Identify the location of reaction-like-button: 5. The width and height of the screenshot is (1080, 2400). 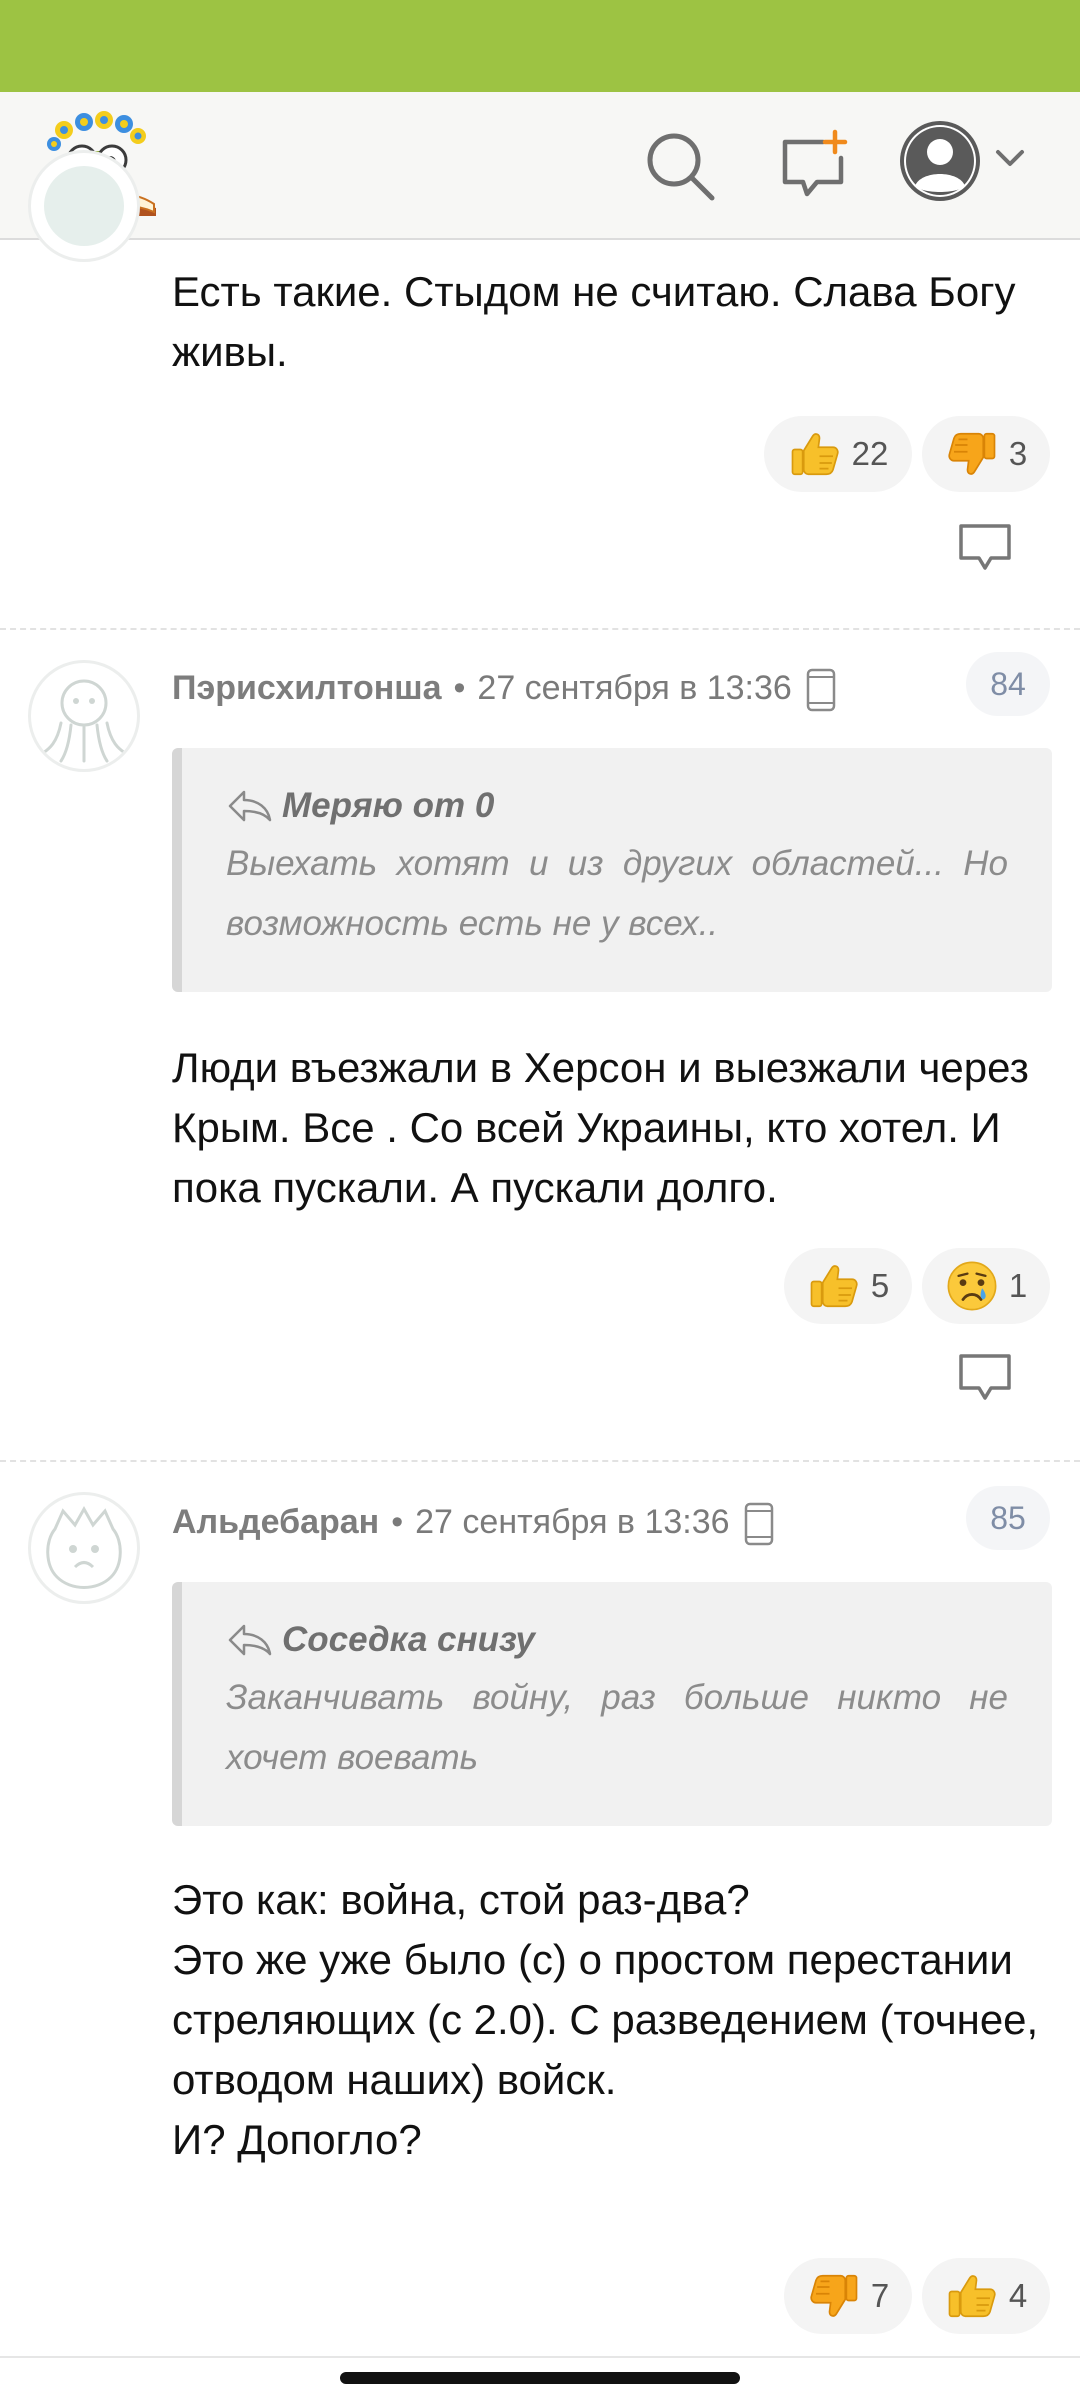
(848, 1286).